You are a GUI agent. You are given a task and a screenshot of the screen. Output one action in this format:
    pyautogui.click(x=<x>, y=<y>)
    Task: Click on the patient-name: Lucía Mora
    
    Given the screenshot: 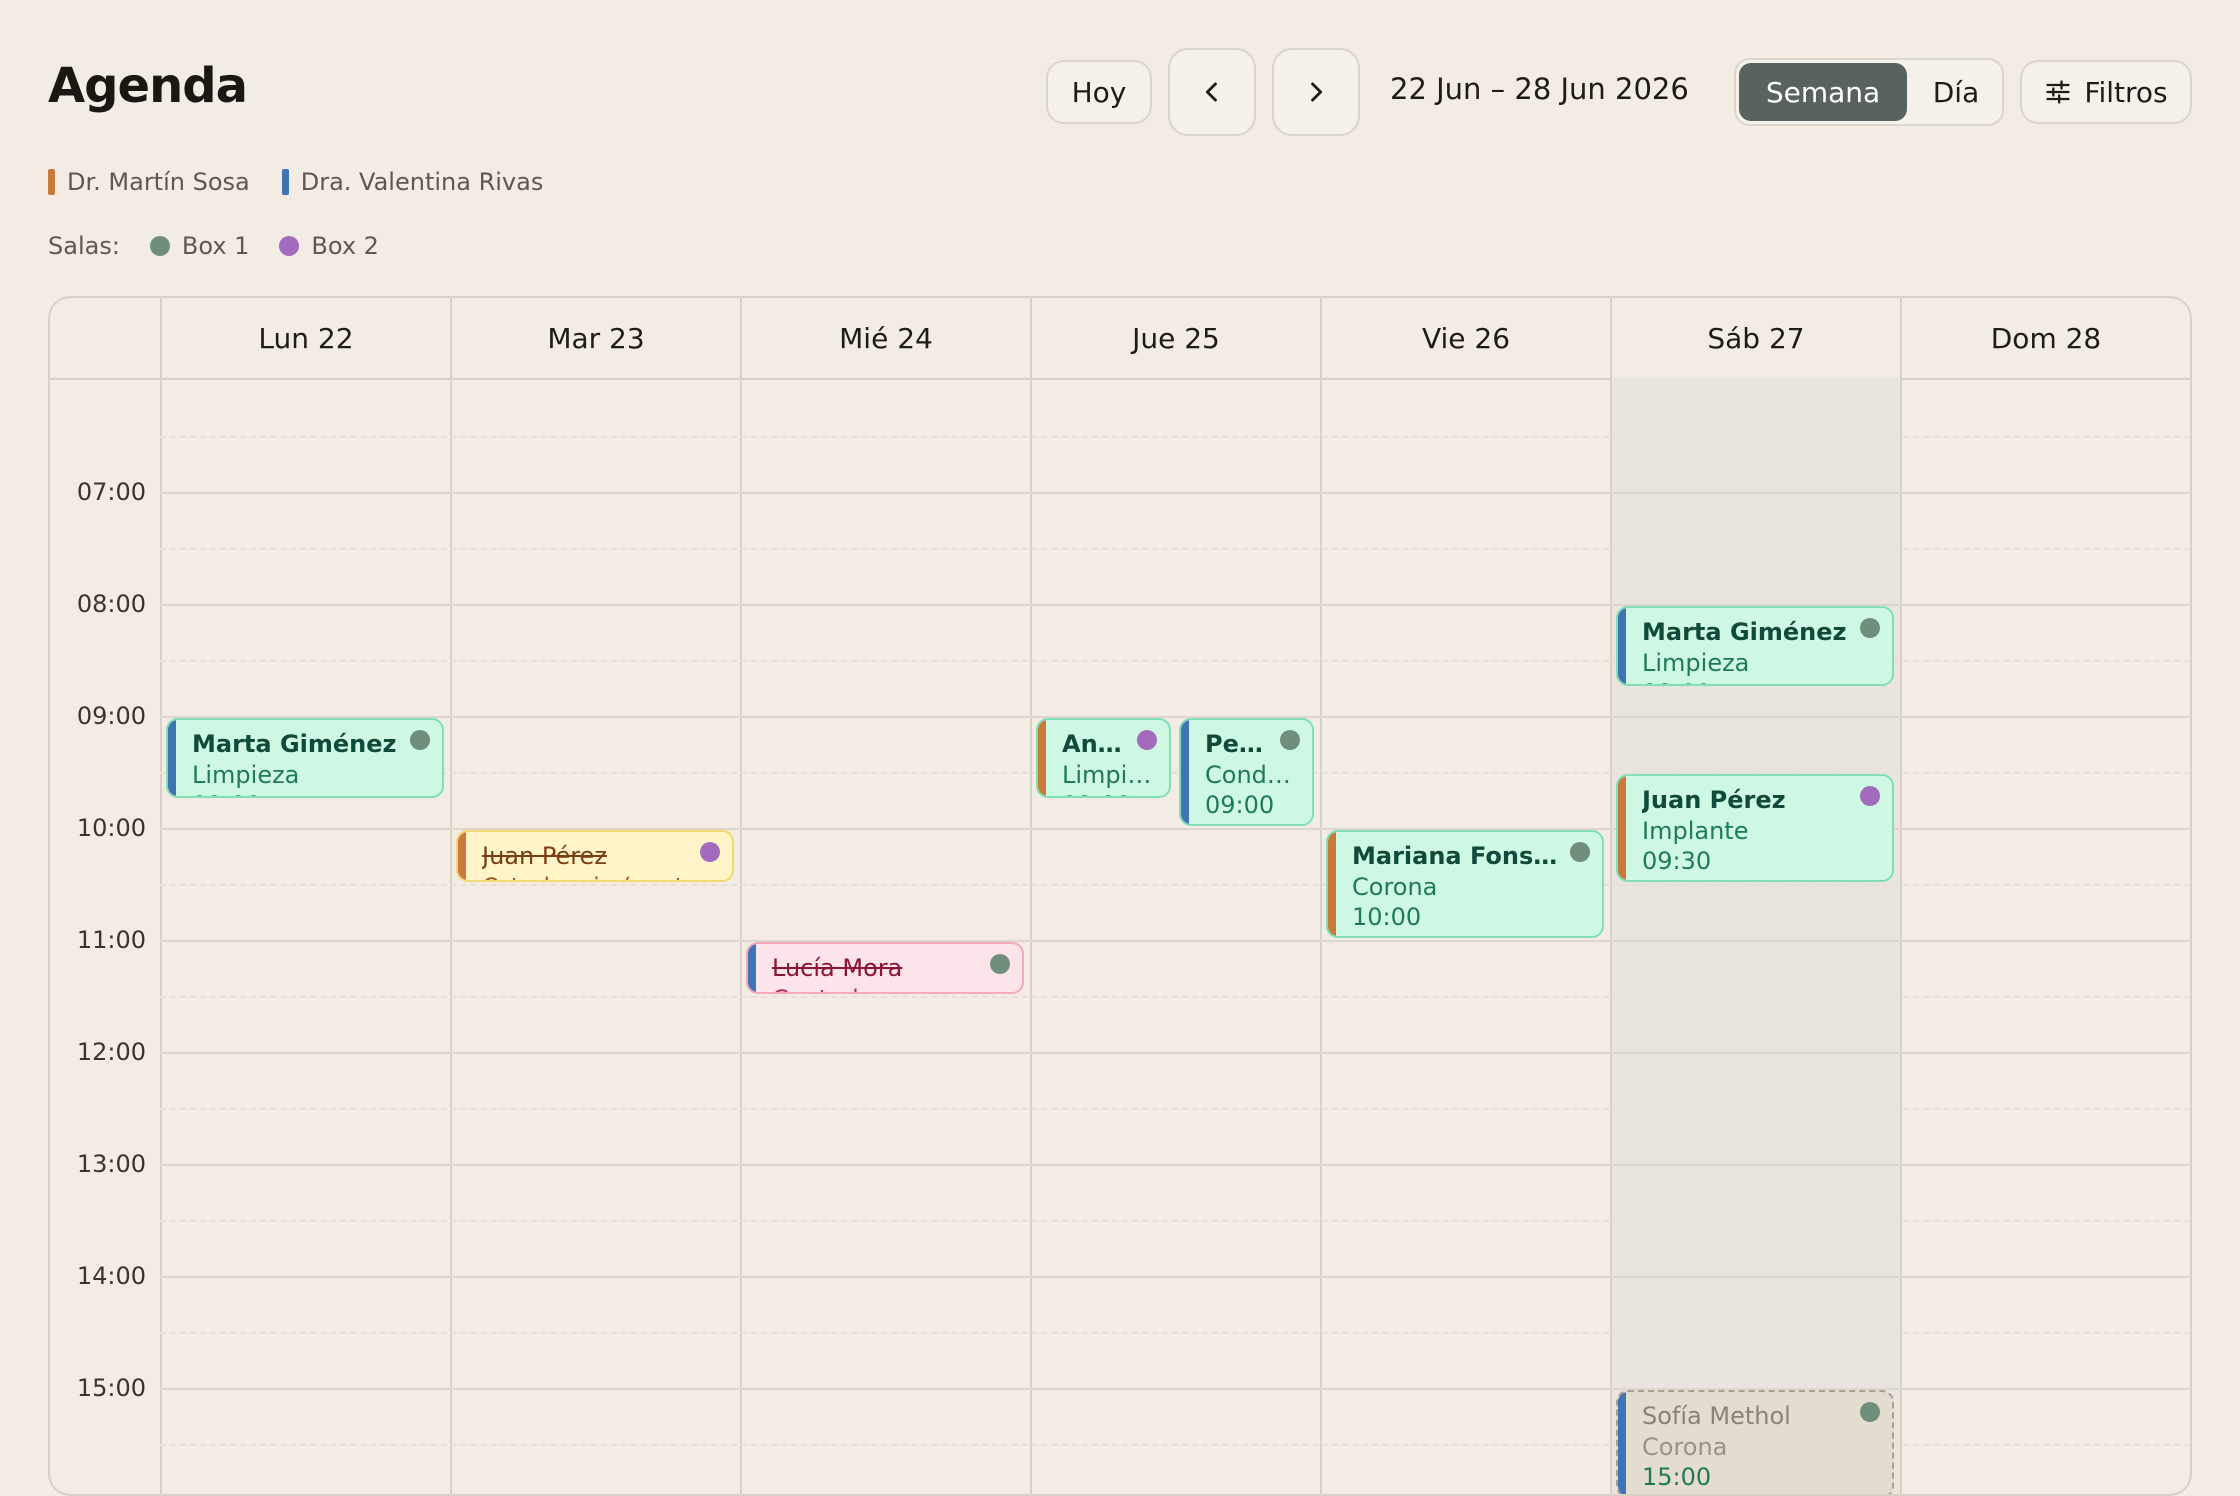 What is the action you would take?
    pyautogui.click(x=837, y=968)
    